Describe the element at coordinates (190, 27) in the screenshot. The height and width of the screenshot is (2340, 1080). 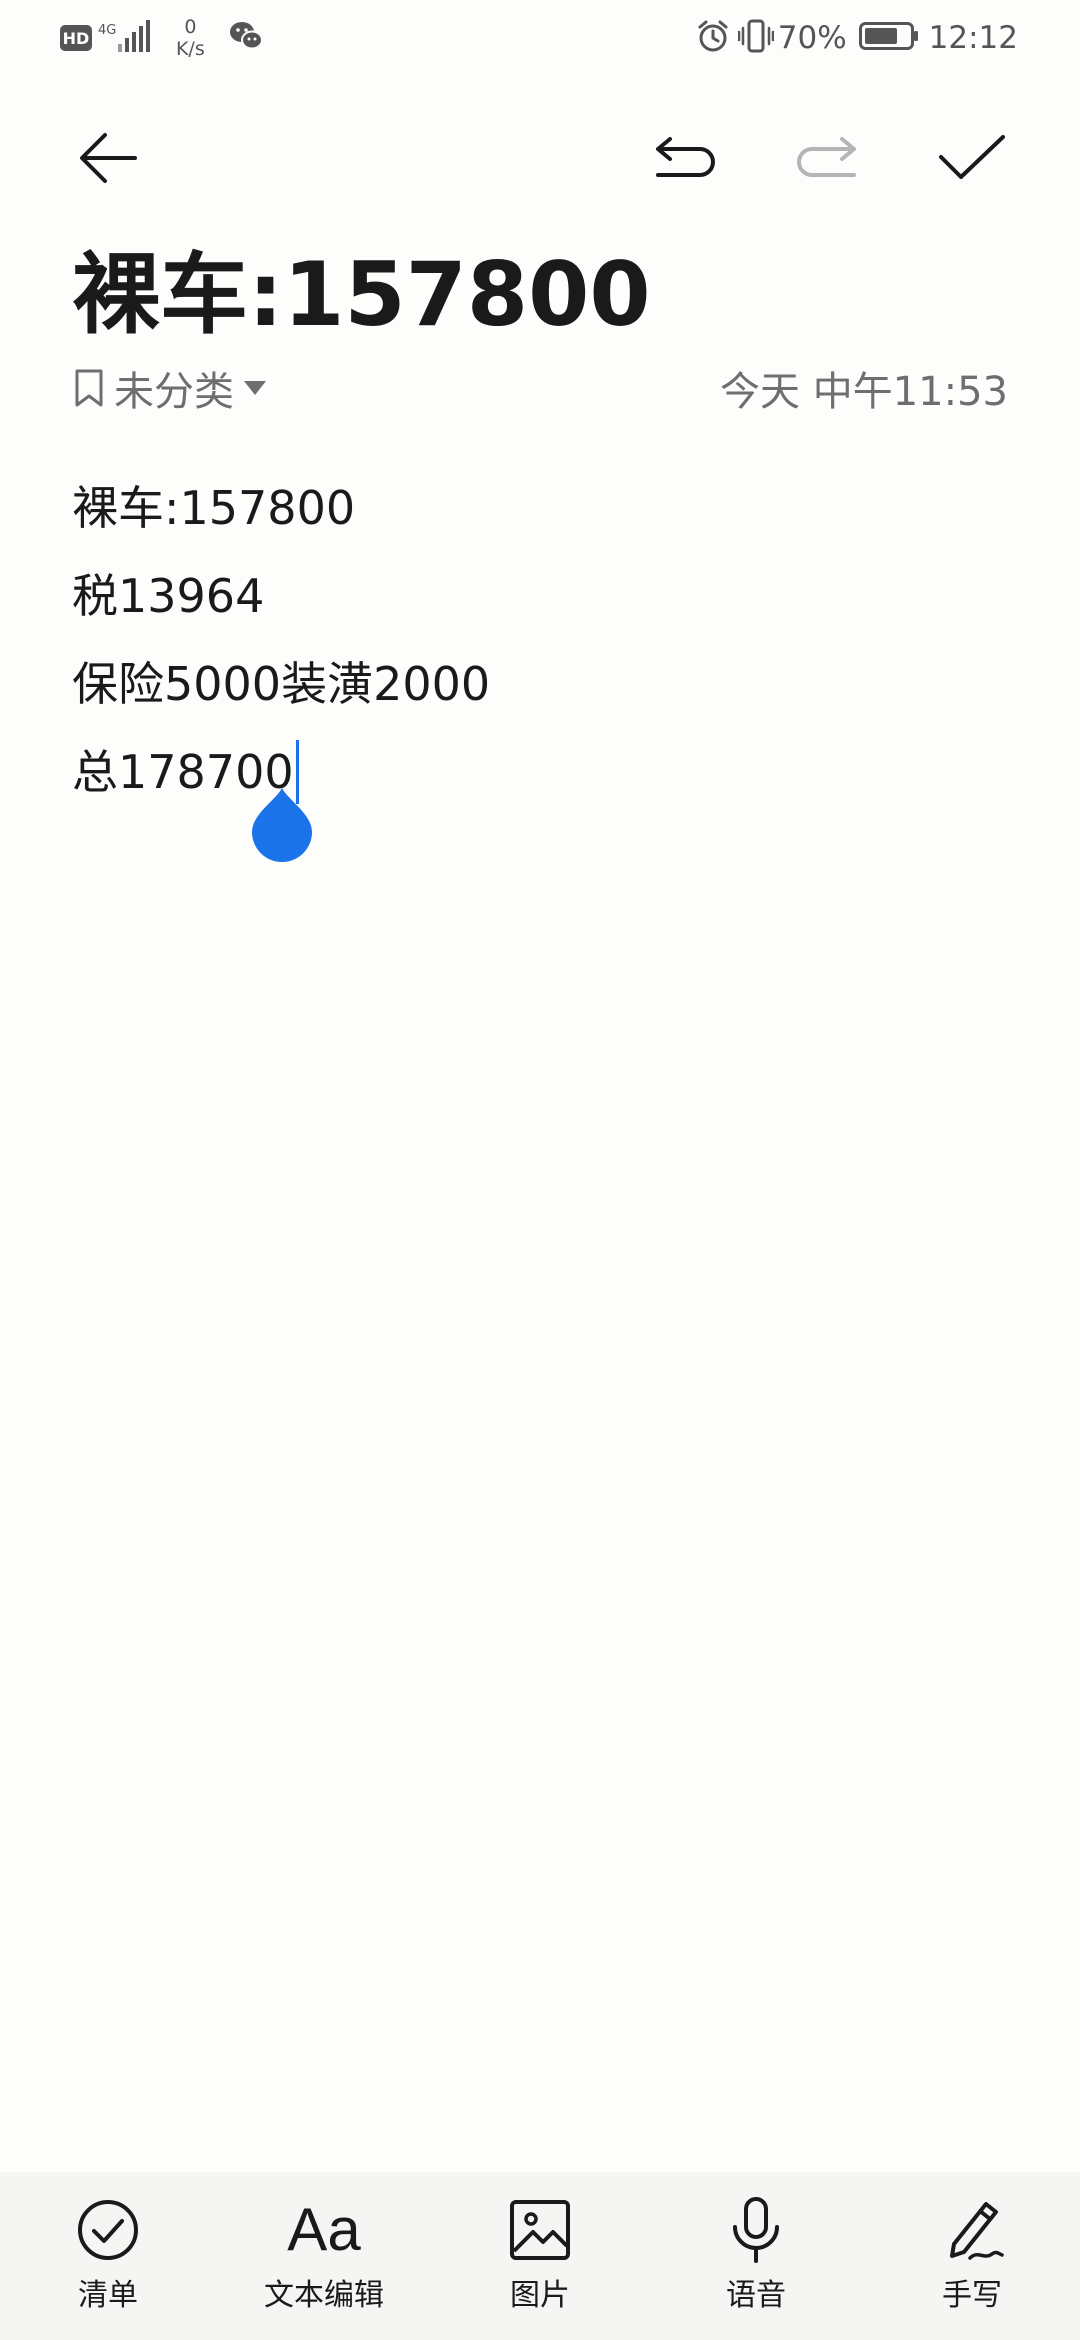
I see `net-speed-value: 0` at that location.